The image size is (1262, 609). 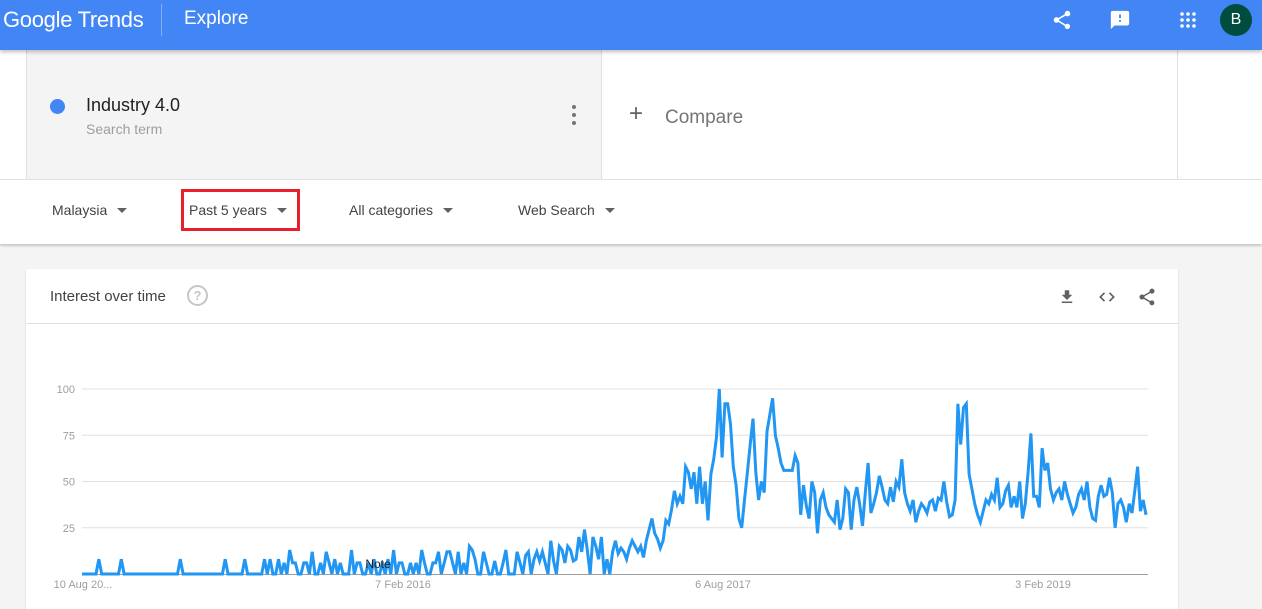 I want to click on add-icon: +, so click(x=636, y=113).